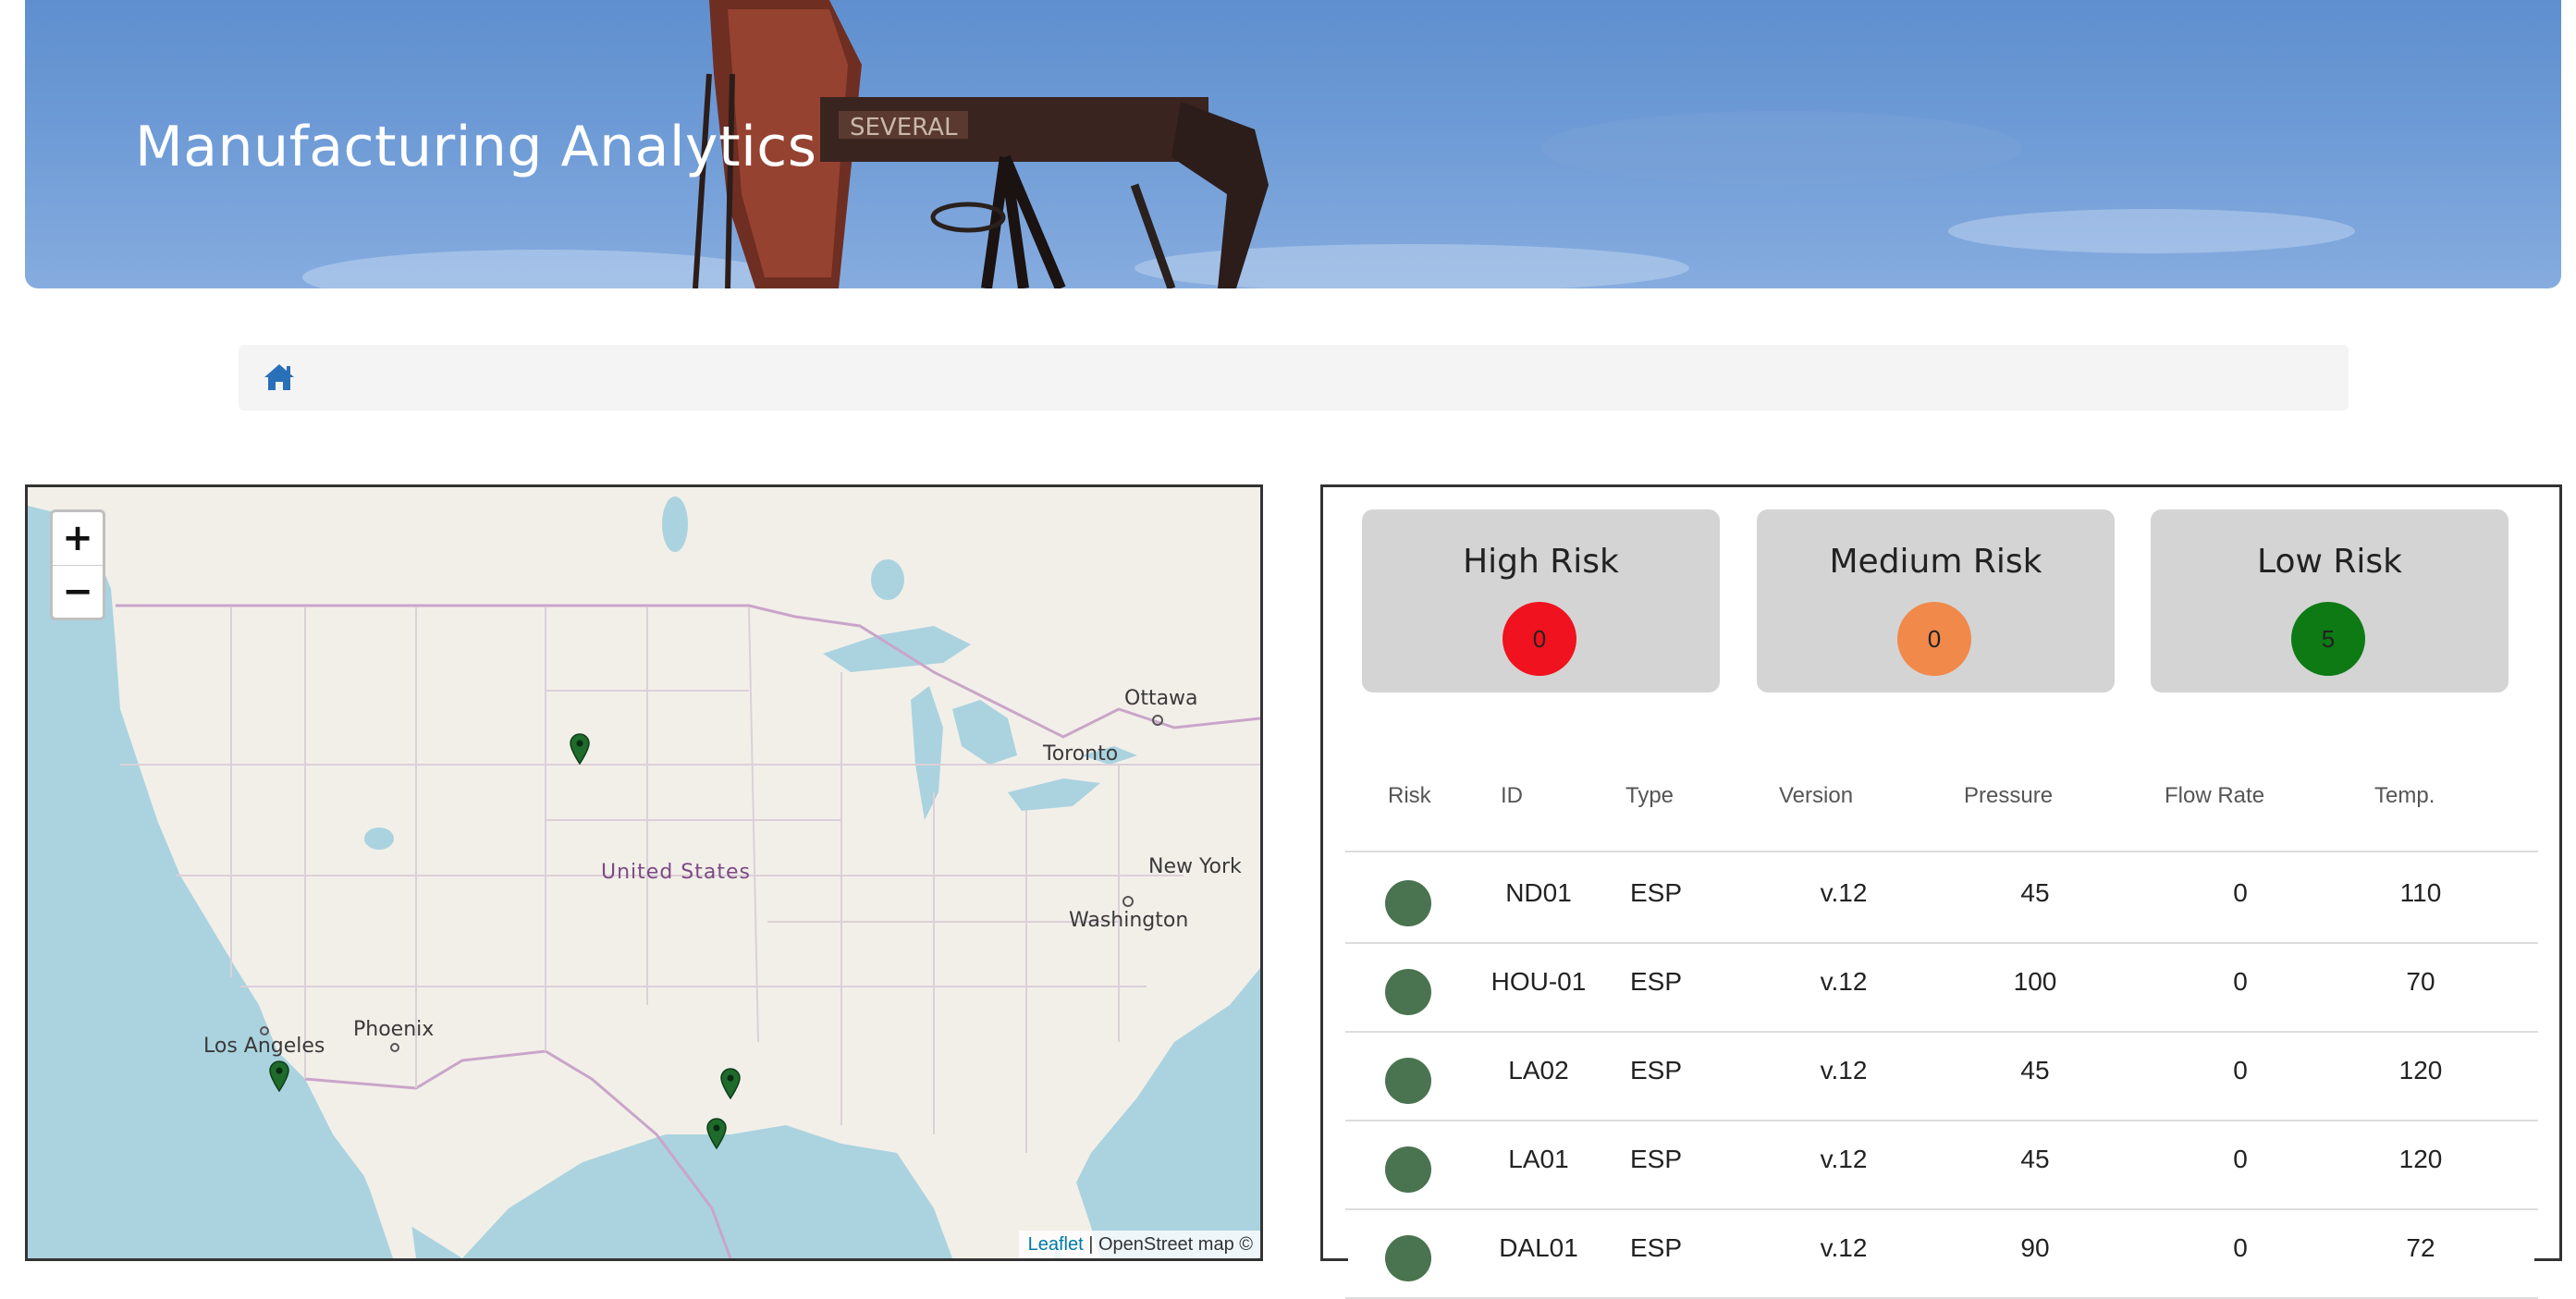  What do you see at coordinates (1409, 796) in the screenshot?
I see `column-header-risk: Risk` at bounding box center [1409, 796].